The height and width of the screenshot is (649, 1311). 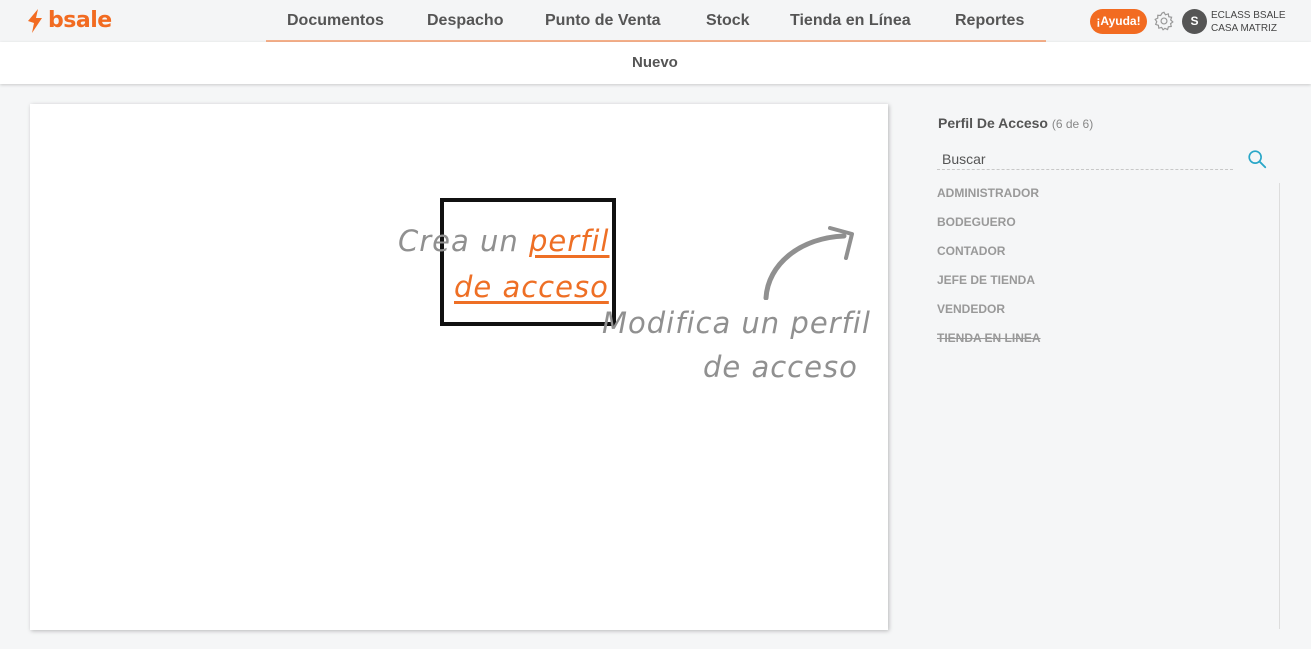 I want to click on search-input, so click(x=1085, y=159).